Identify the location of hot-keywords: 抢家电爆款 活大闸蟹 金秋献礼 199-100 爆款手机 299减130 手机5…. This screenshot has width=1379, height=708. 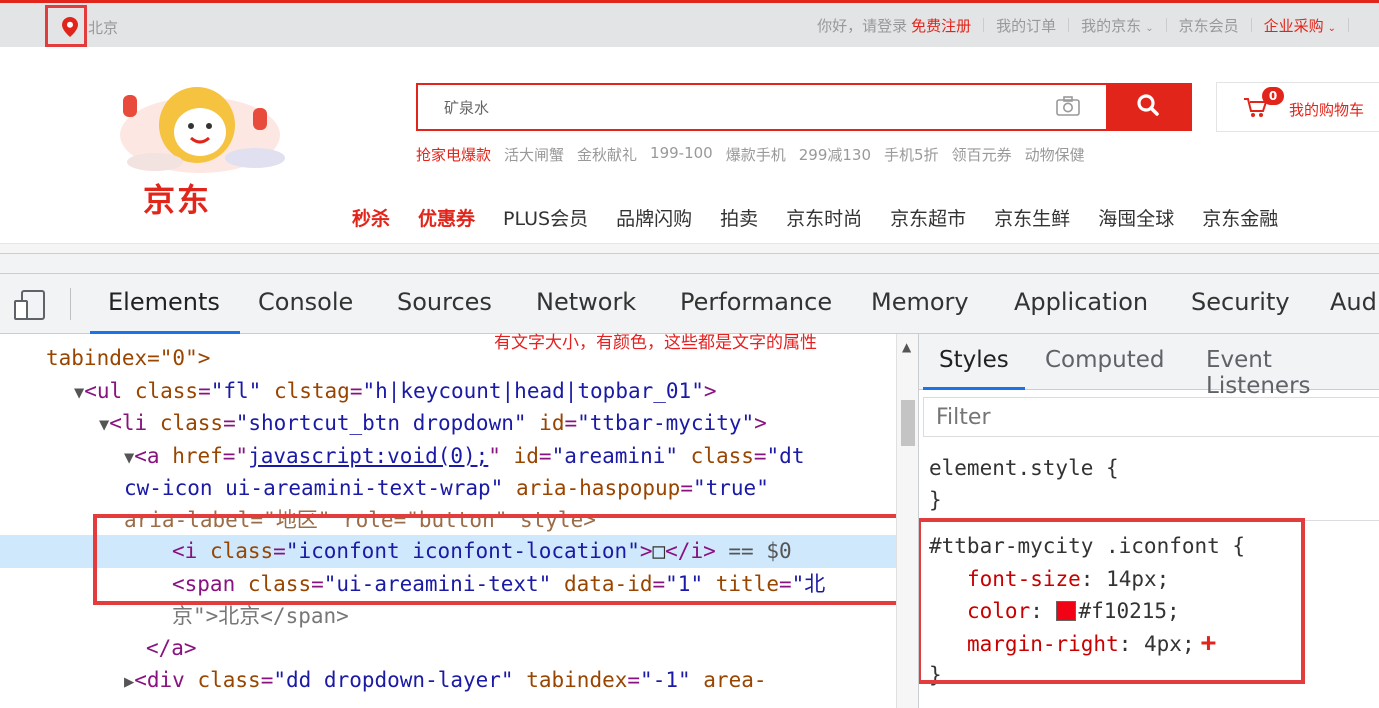
(757, 154).